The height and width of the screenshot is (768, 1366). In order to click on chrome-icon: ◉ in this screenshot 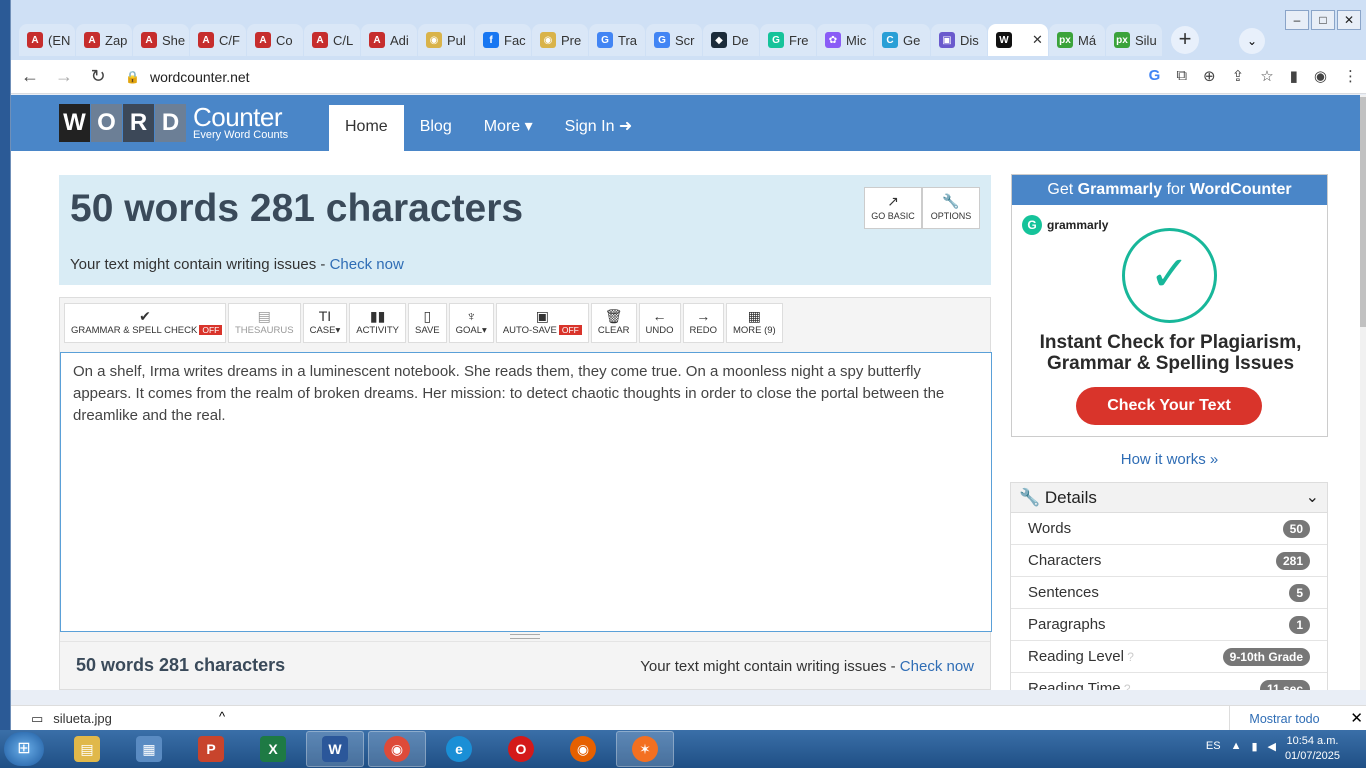, I will do `click(397, 749)`.